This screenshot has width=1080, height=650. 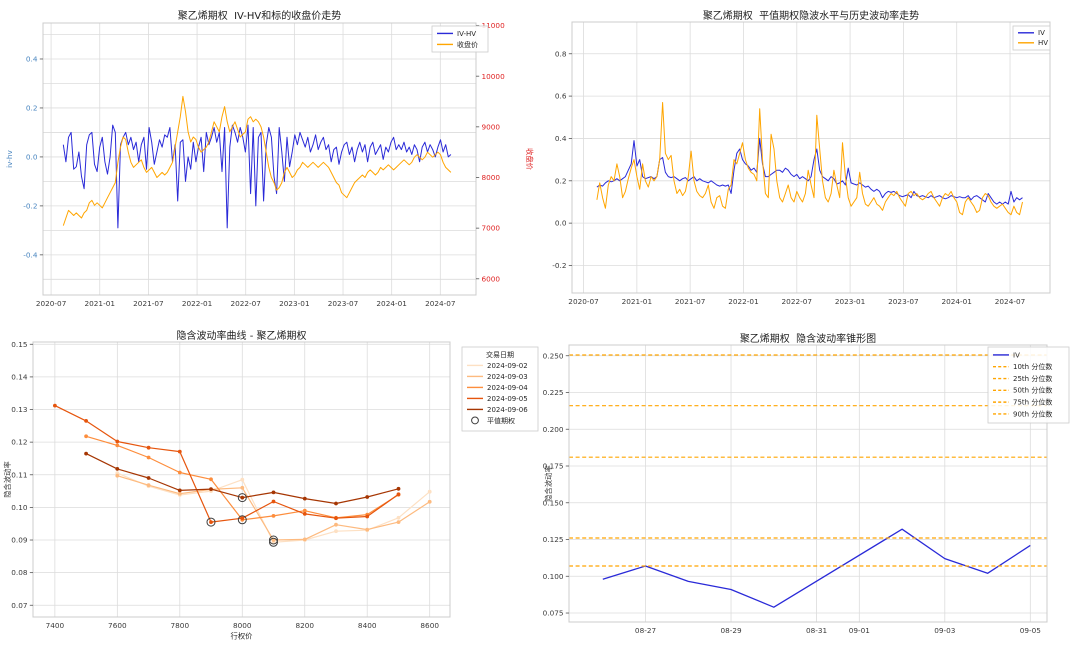 What do you see at coordinates (553, 576) in the screenshot?
I see `y-tick-label: 0.100` at bounding box center [553, 576].